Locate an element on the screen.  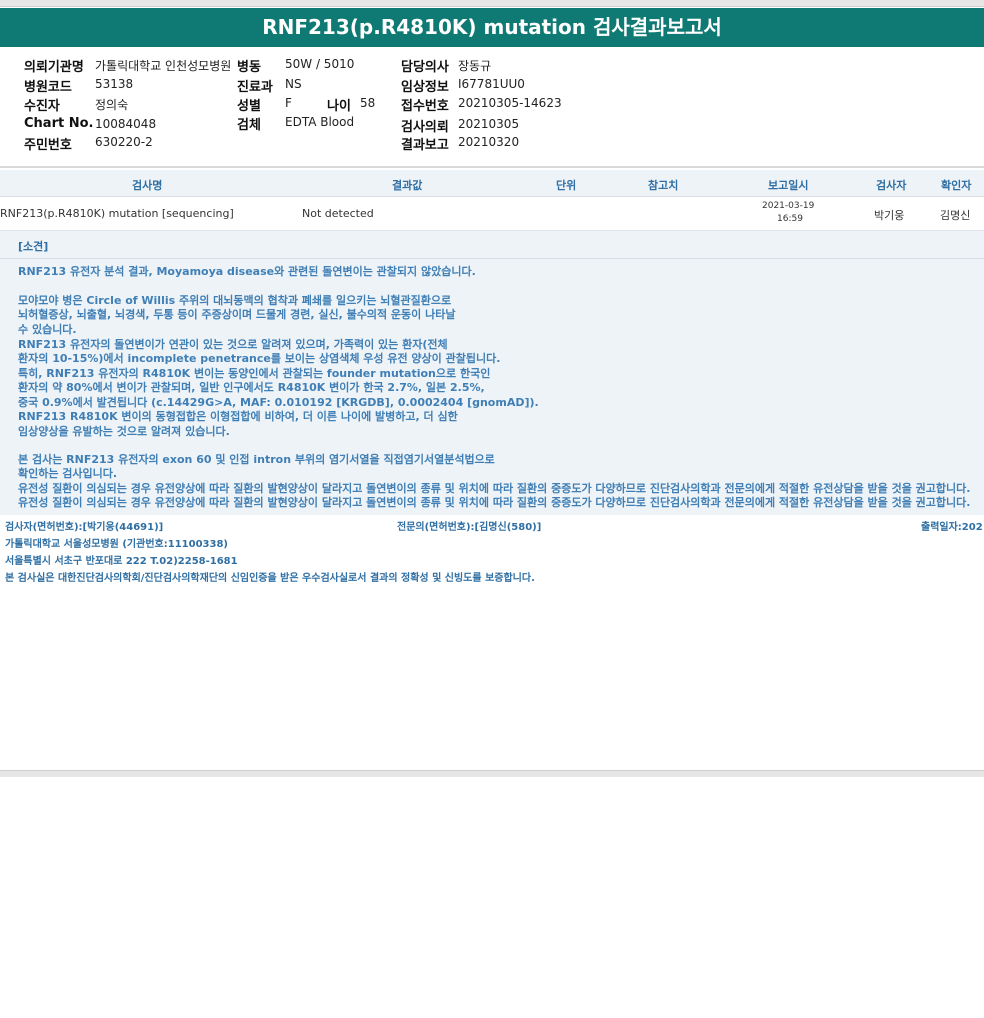
doctor-value: 장동규 is located at coordinates (475, 66).